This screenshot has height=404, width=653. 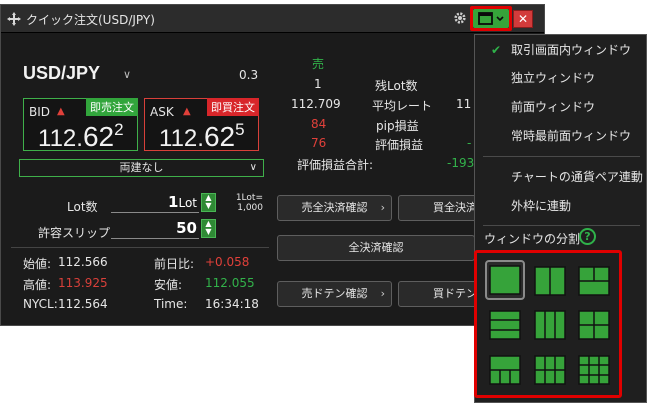 What do you see at coordinates (491, 18) in the screenshot?
I see `layout-button-highlight` at bounding box center [491, 18].